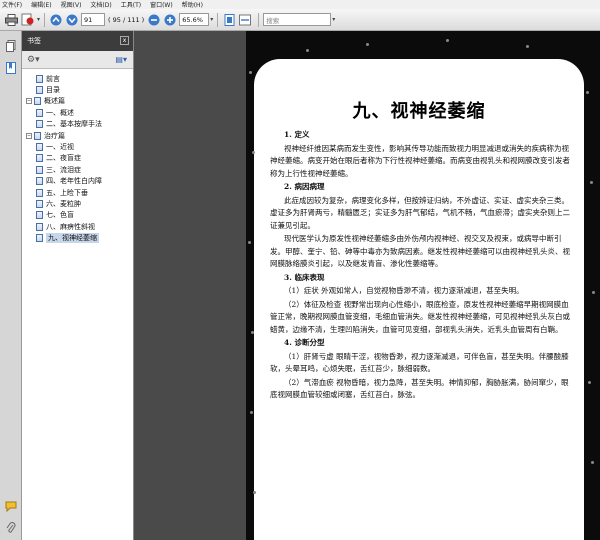  Describe the element at coordinates (154, 20) in the screenshot. I see `zoom-out-icon` at that location.